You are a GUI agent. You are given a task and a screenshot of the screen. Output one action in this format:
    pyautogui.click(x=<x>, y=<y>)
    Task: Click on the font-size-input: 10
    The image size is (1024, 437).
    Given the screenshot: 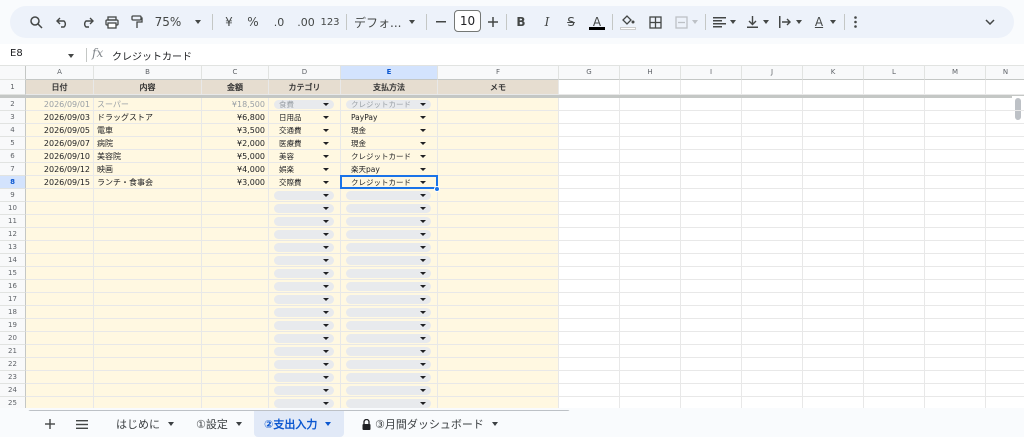 What is the action you would take?
    pyautogui.click(x=467, y=21)
    